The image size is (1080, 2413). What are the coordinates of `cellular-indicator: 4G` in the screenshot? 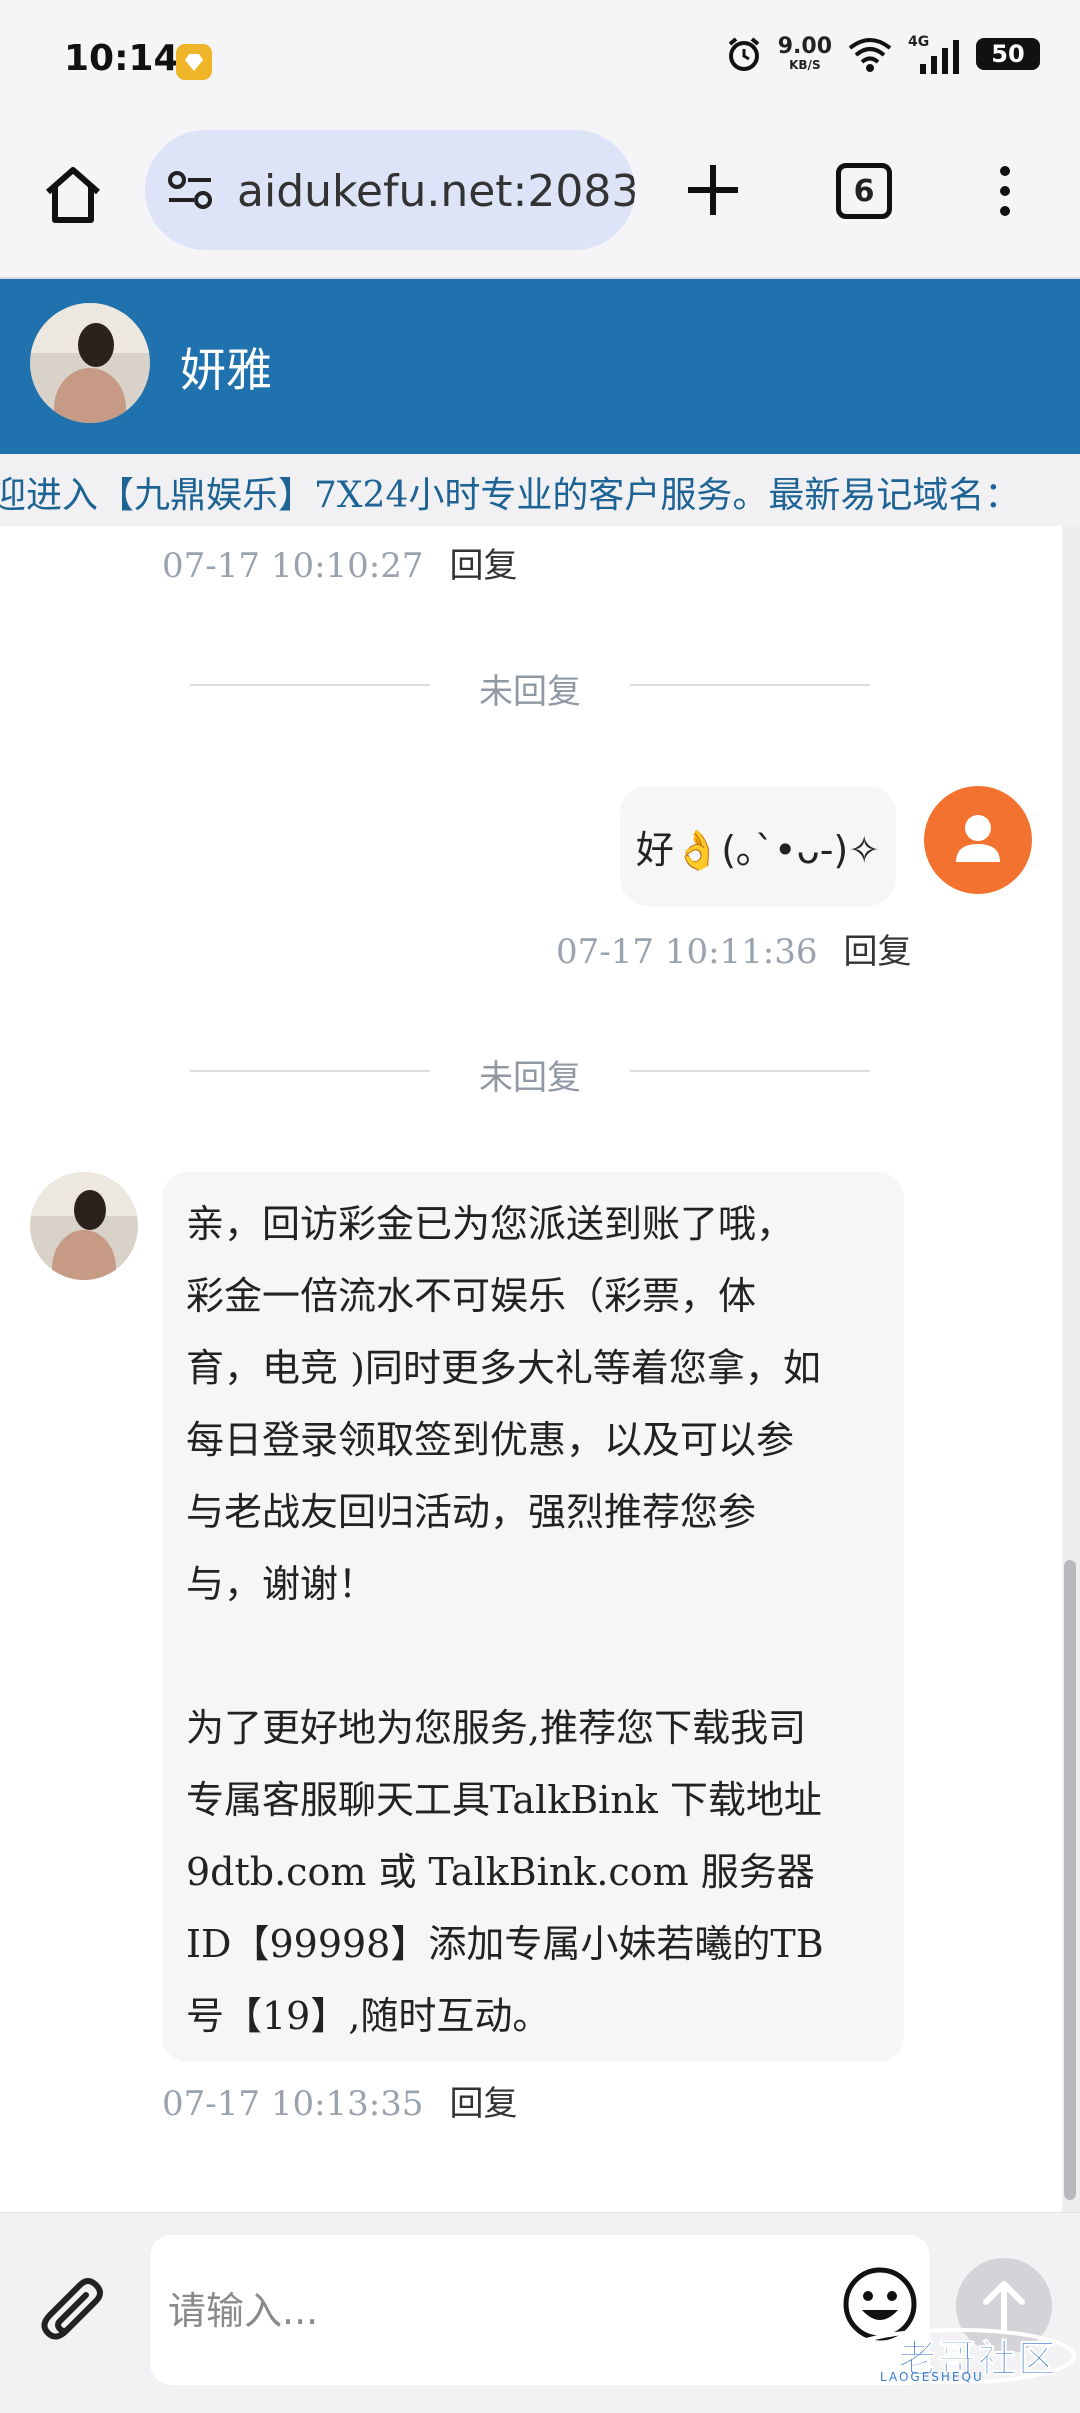 It's located at (935, 54).